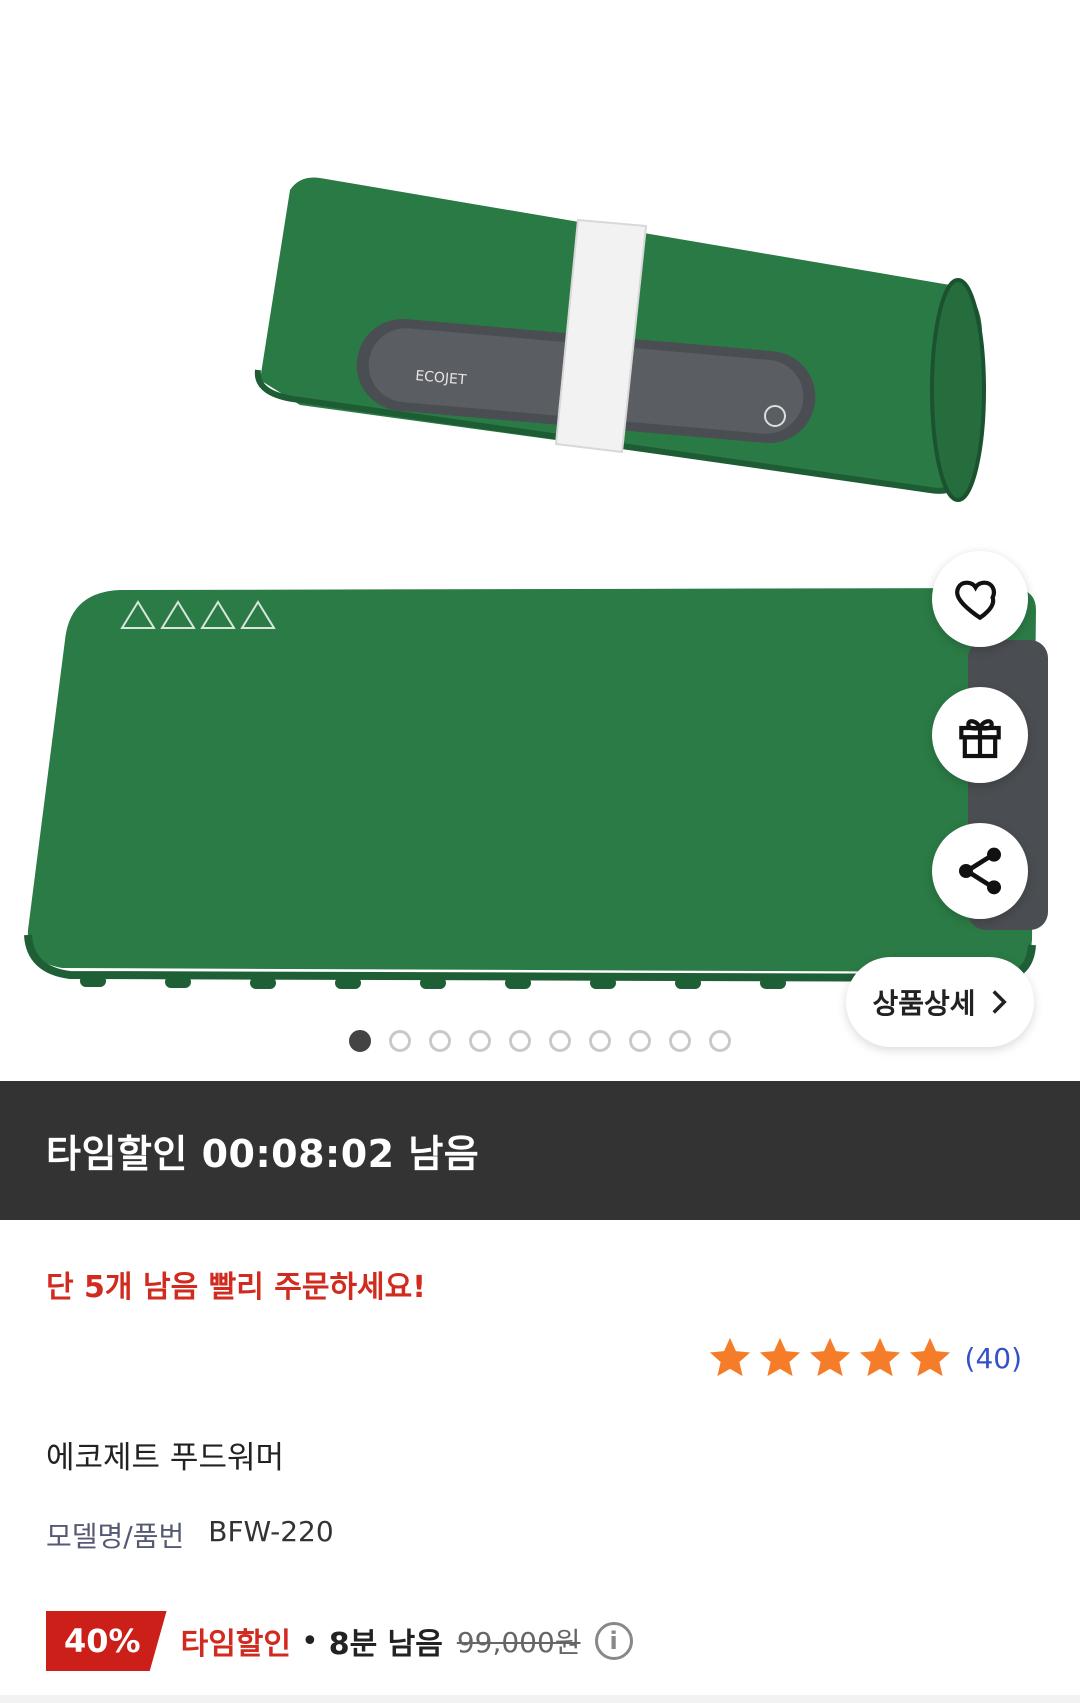 The image size is (1080, 1703). I want to click on model-value: BFW-220, so click(271, 1531).